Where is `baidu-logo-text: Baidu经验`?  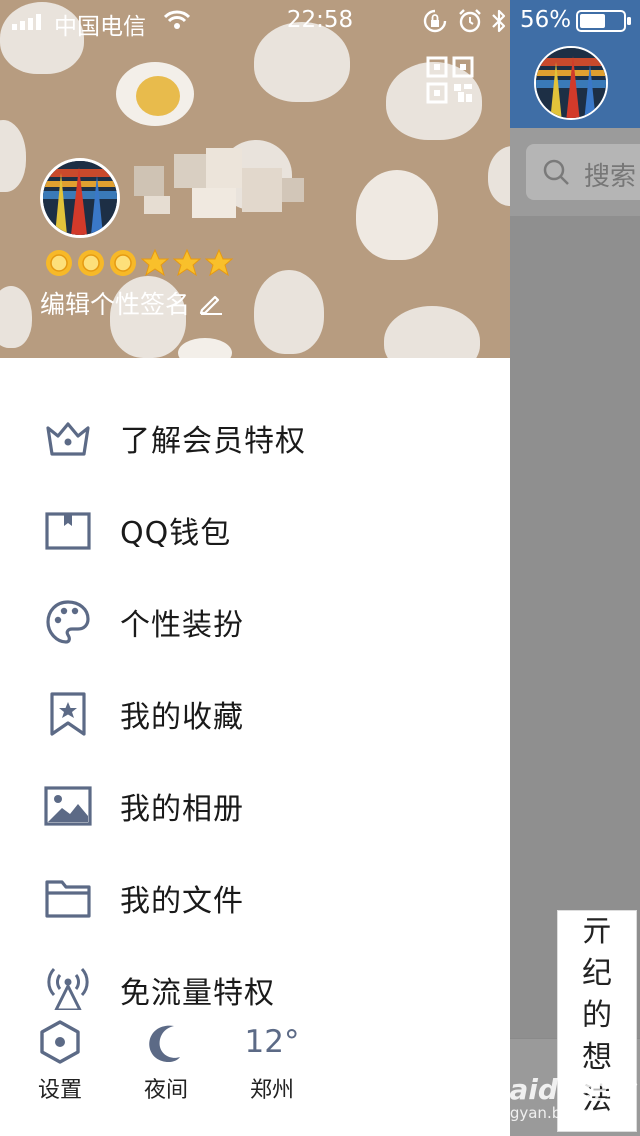 baidu-logo-text: Baidu经验 is located at coordinates (561, 1089).